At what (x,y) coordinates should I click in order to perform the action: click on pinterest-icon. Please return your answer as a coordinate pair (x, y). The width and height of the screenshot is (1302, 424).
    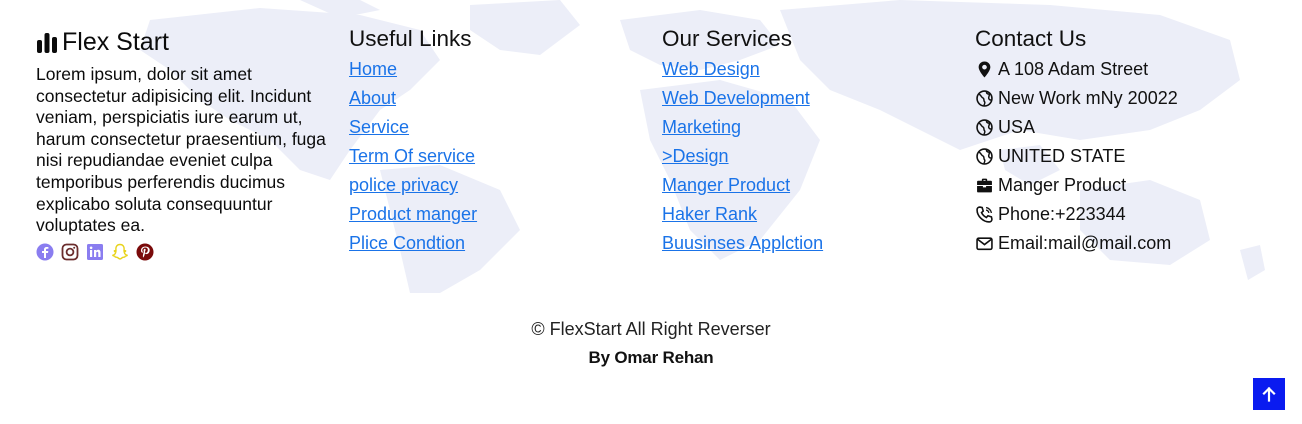
    Looking at the image, I should click on (145, 252).